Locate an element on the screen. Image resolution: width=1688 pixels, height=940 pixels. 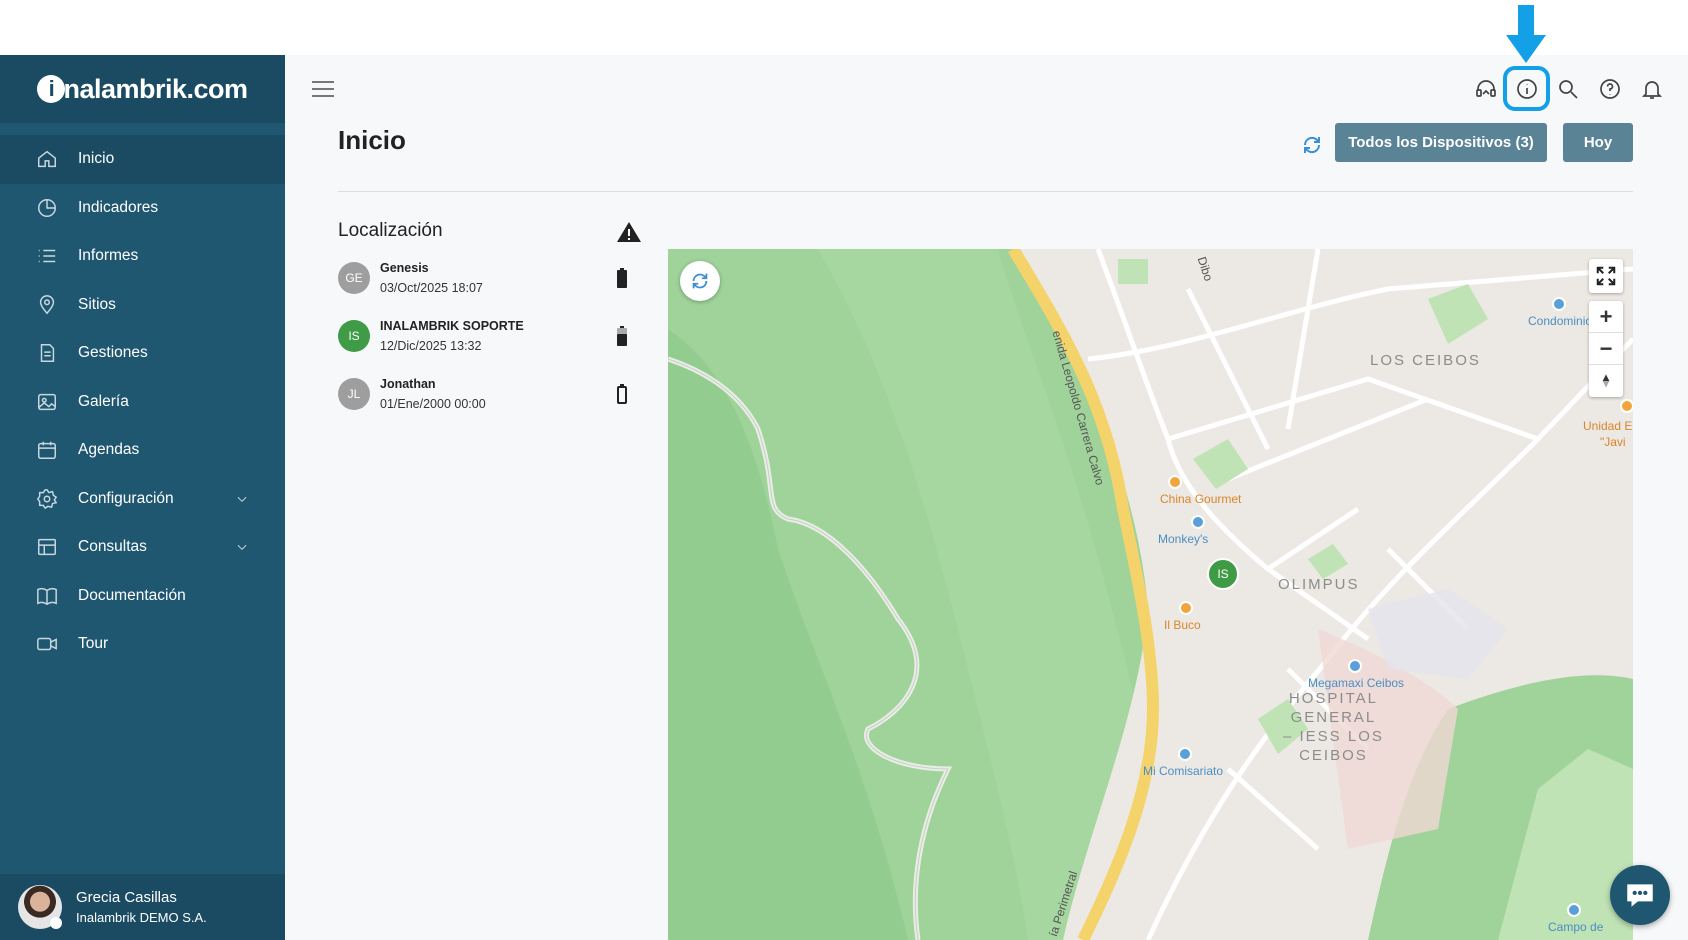
device-item-jonathan: JL Jonathan 01/Ene/2000 00:00 is located at coordinates (493, 394).